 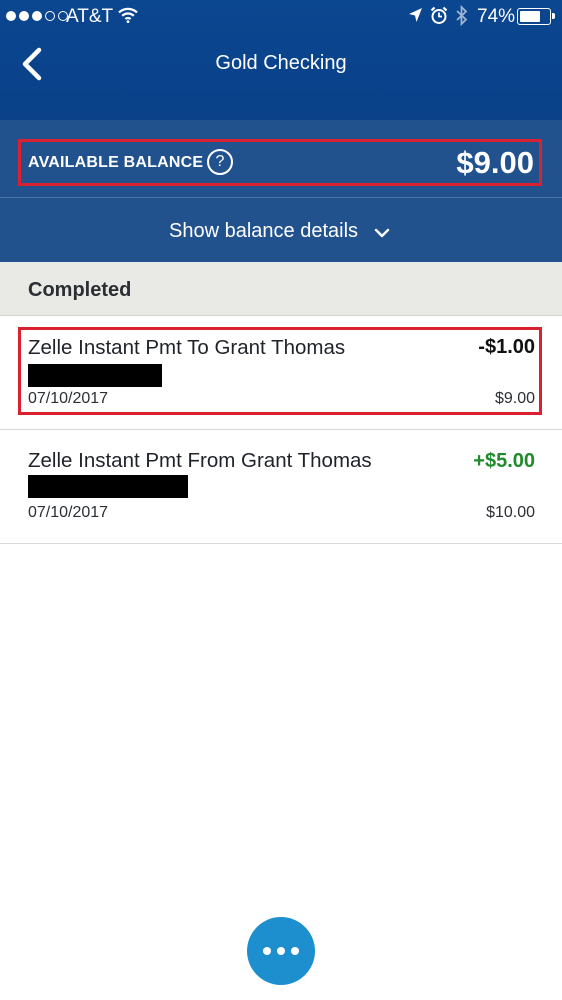 What do you see at coordinates (90, 16) in the screenshot?
I see `carrier-name: AT&T` at bounding box center [90, 16].